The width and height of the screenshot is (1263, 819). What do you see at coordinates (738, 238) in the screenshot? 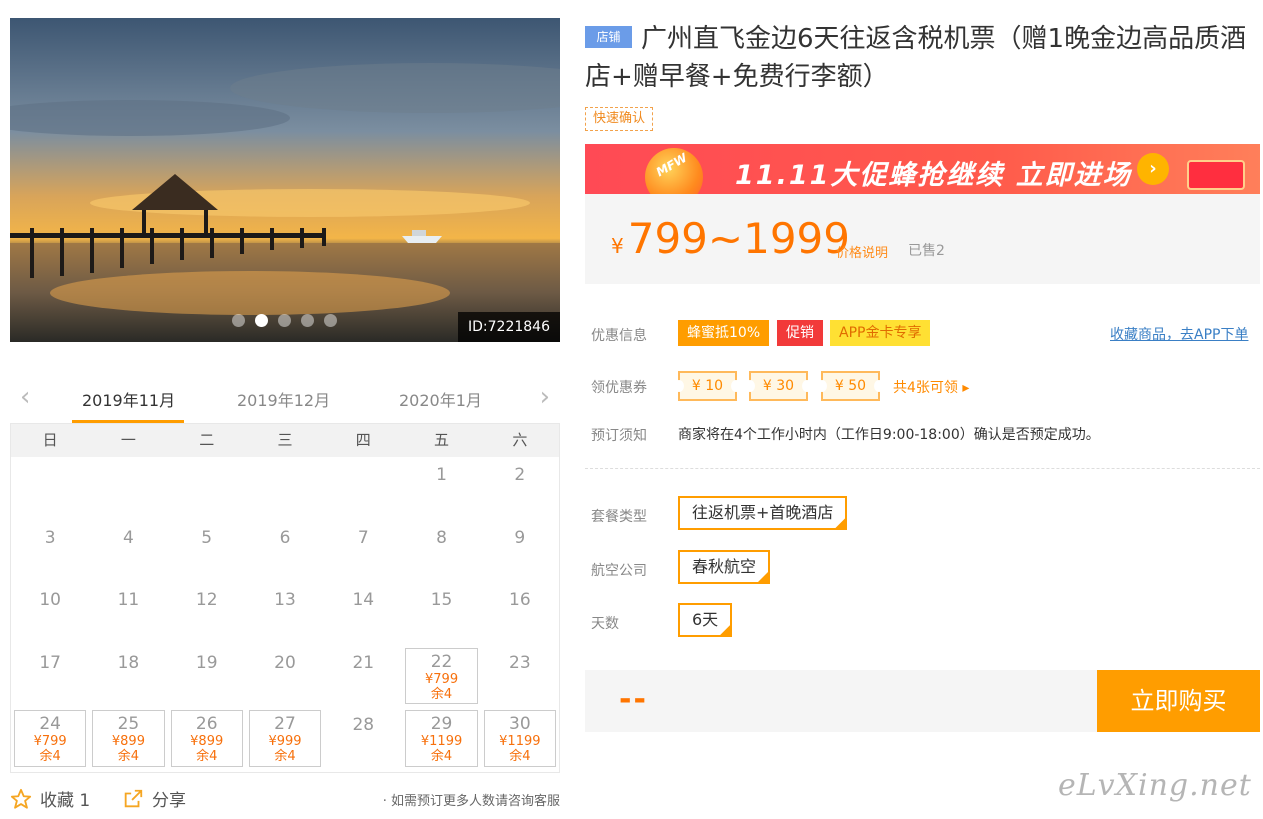
I see `price-value: 799~1999` at bounding box center [738, 238].